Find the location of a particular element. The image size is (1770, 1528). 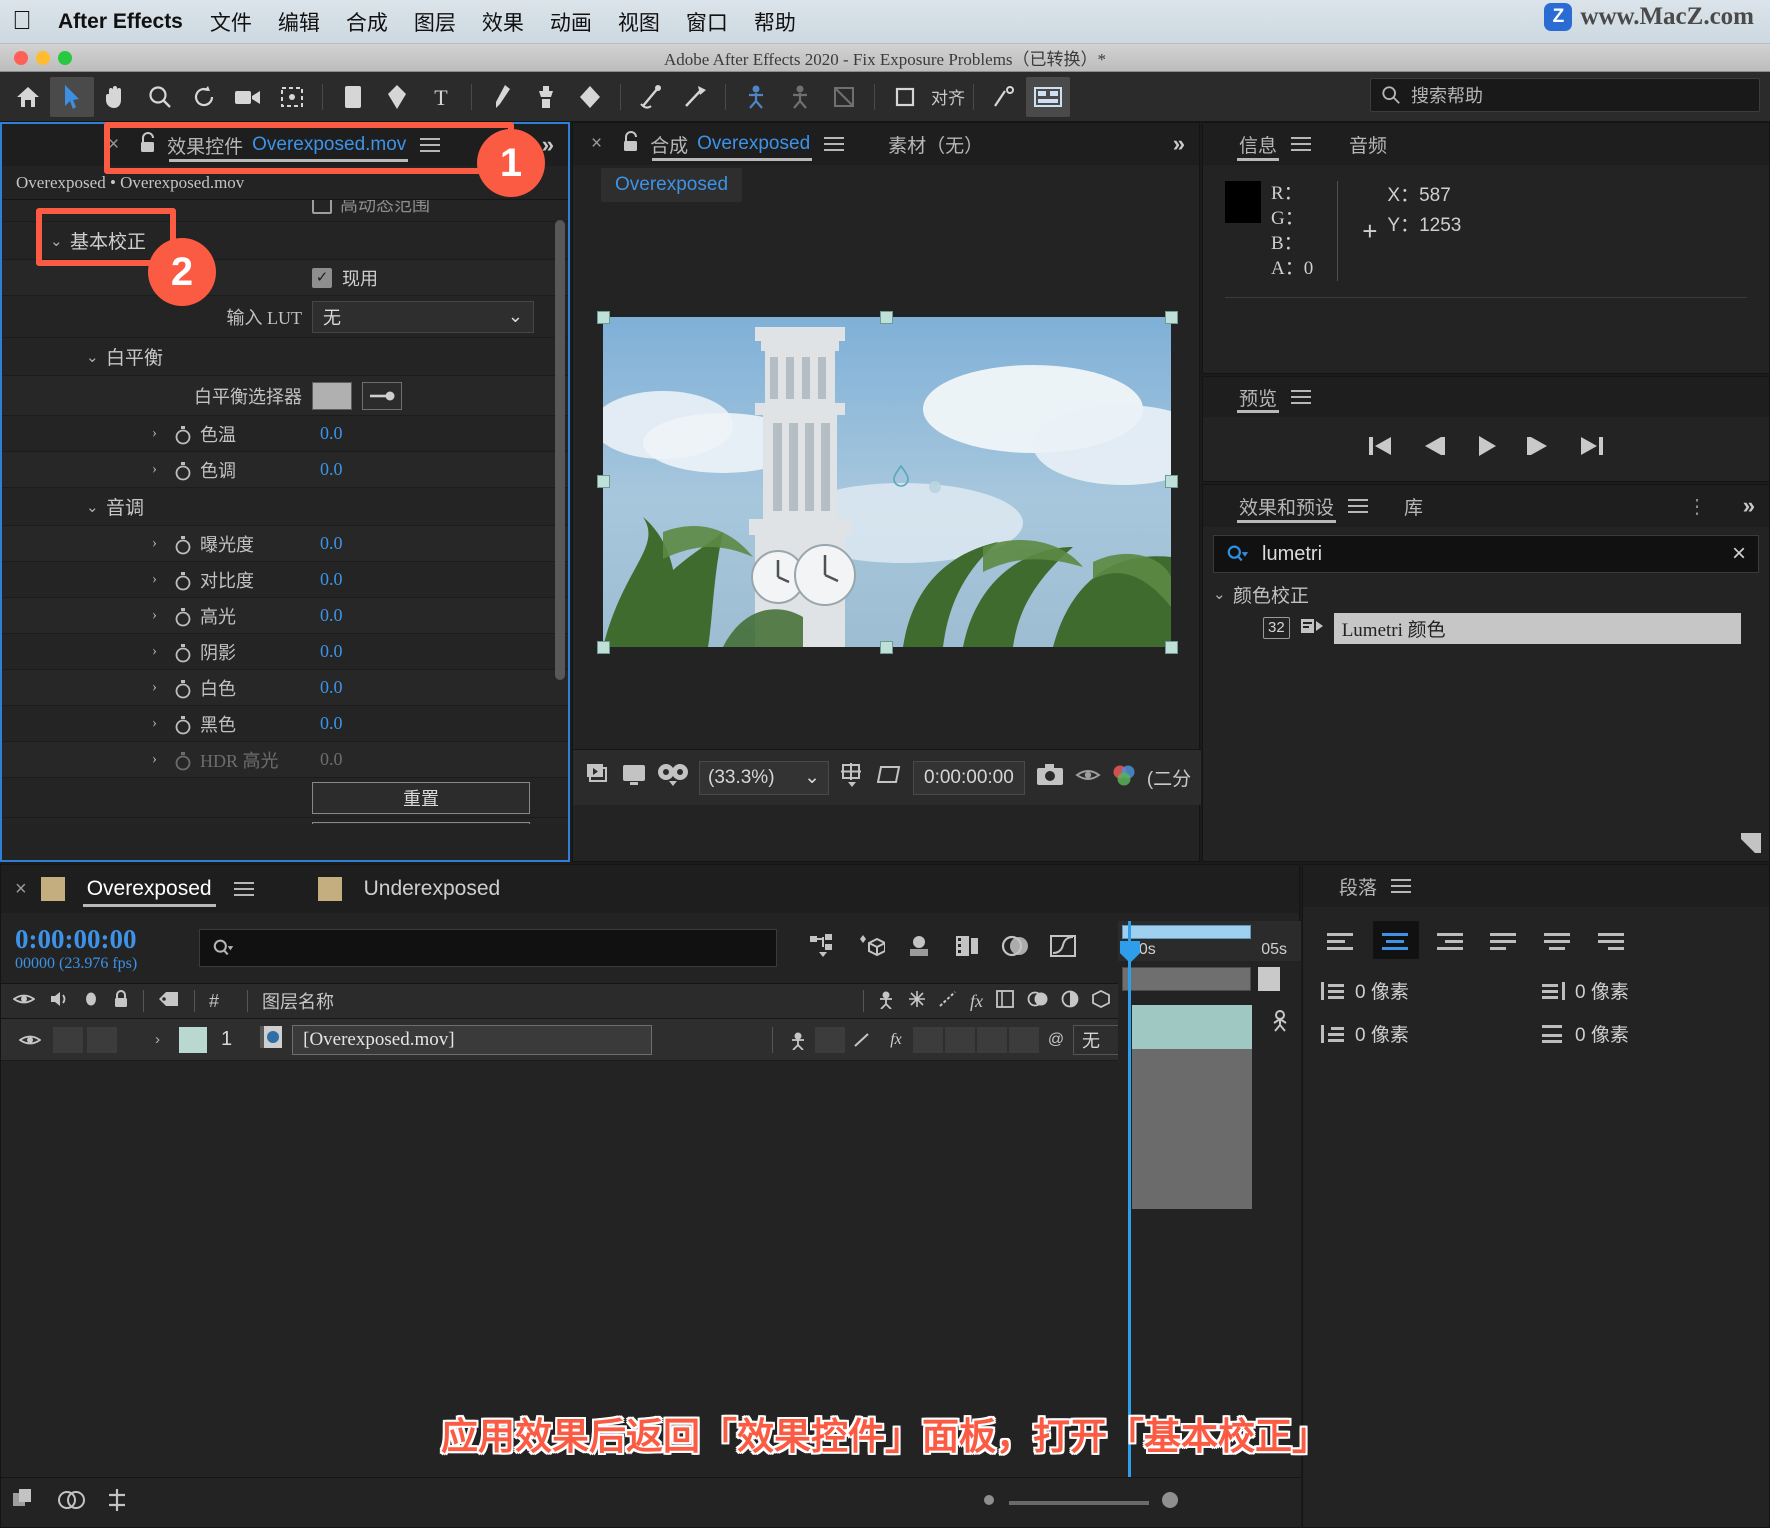

layer-clip-bar is located at coordinates (1192, 1027).